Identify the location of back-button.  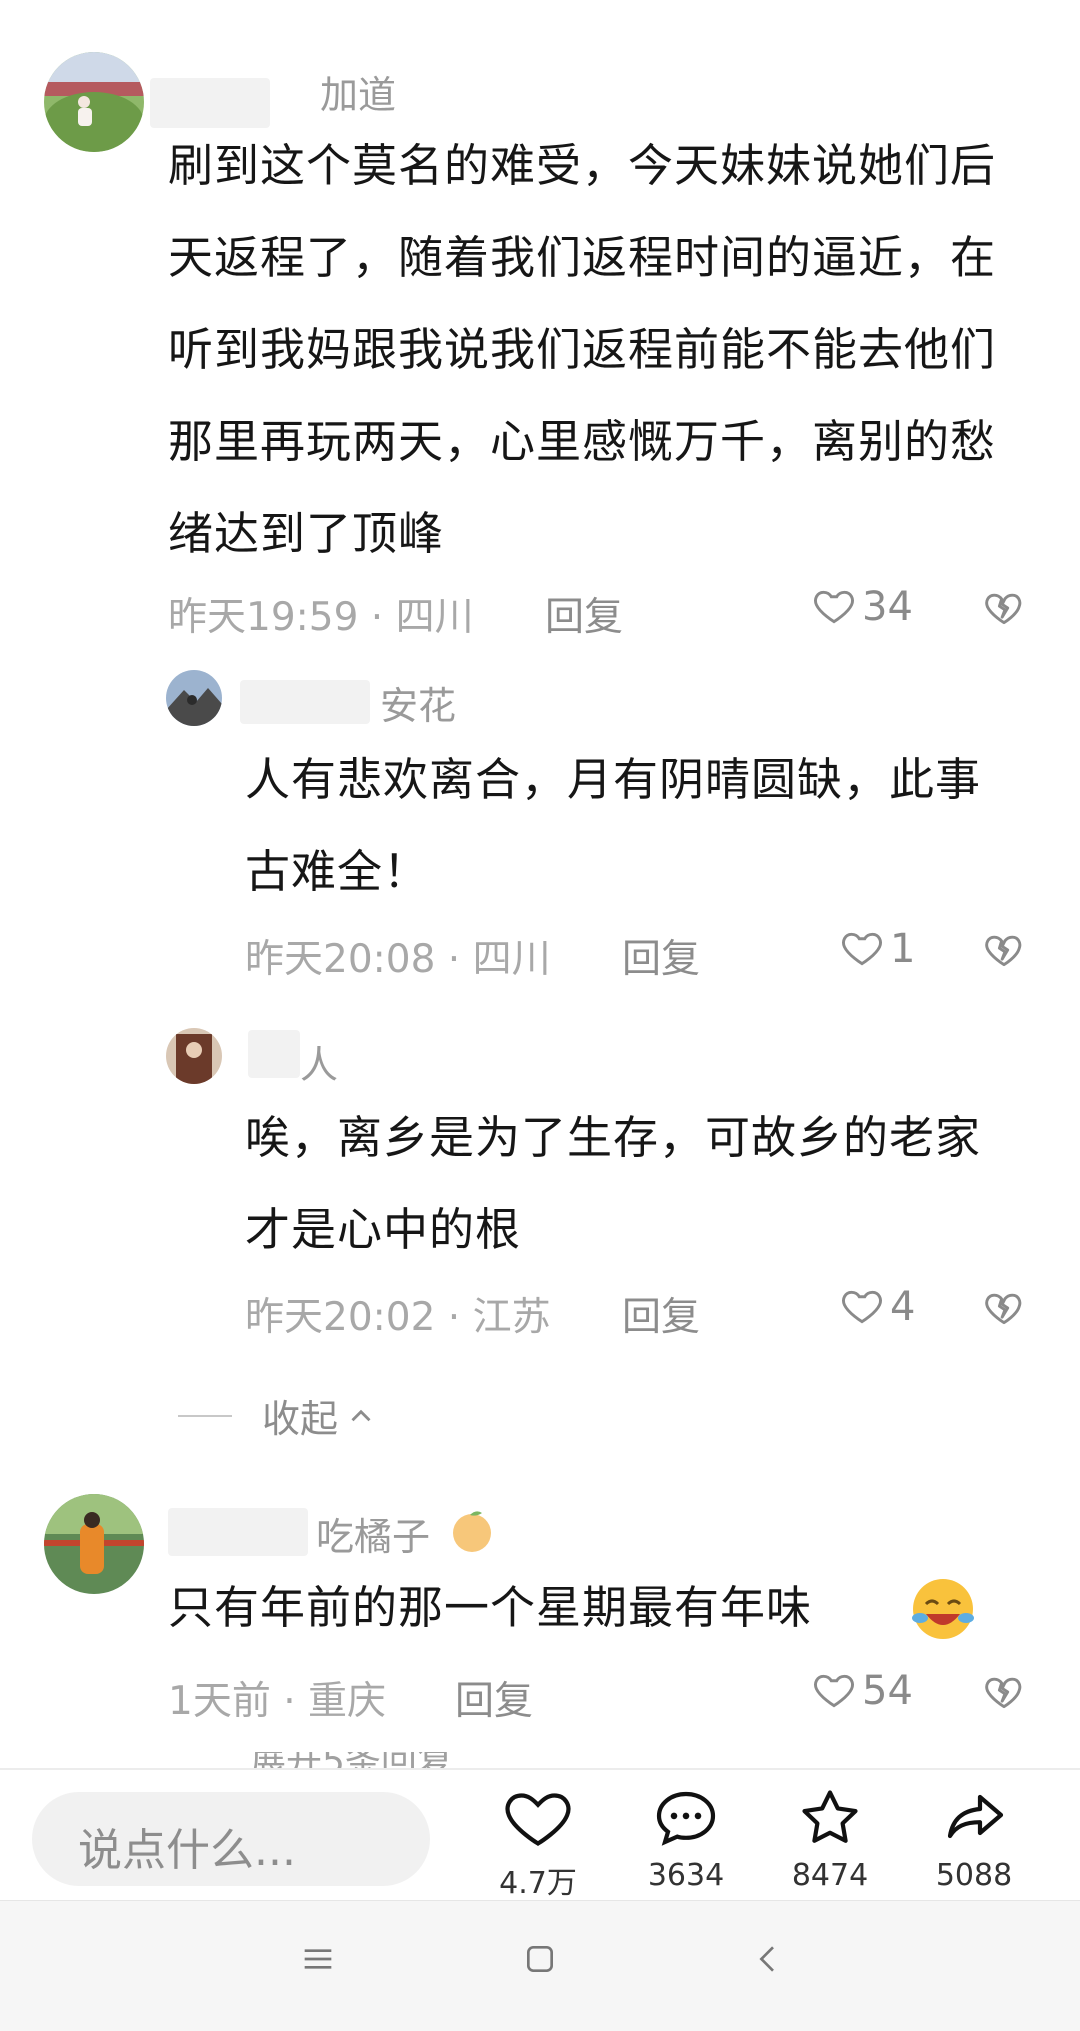
(768, 1961).